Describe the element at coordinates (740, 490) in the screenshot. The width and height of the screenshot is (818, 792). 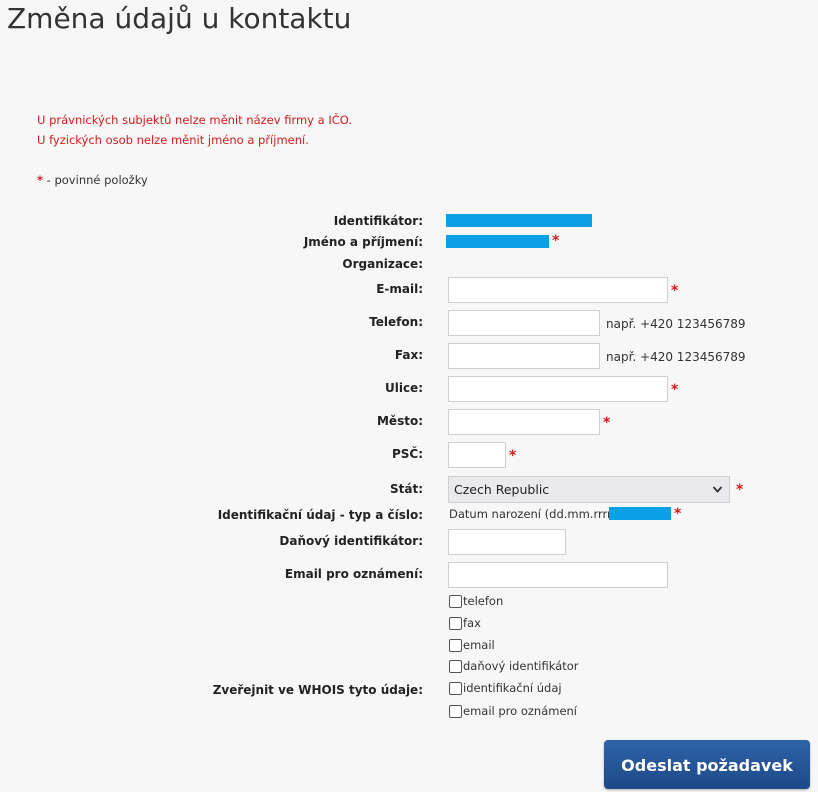
I see `required-stat: *` at that location.